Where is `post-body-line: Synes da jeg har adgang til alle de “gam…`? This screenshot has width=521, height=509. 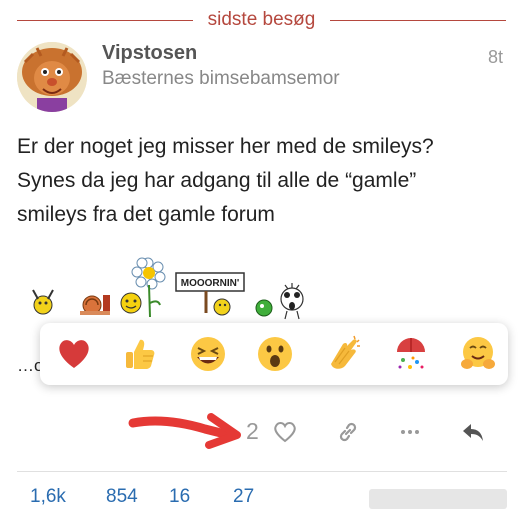
post-body-line: Synes da jeg har adgang til alle de “gam… is located at coordinates (217, 180).